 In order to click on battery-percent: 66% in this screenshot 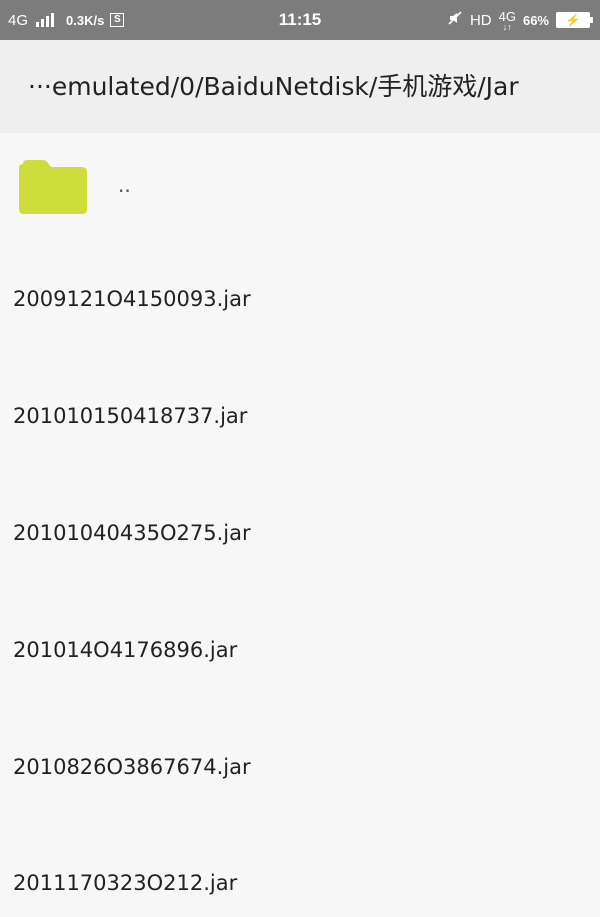, I will do `click(535, 20)`.